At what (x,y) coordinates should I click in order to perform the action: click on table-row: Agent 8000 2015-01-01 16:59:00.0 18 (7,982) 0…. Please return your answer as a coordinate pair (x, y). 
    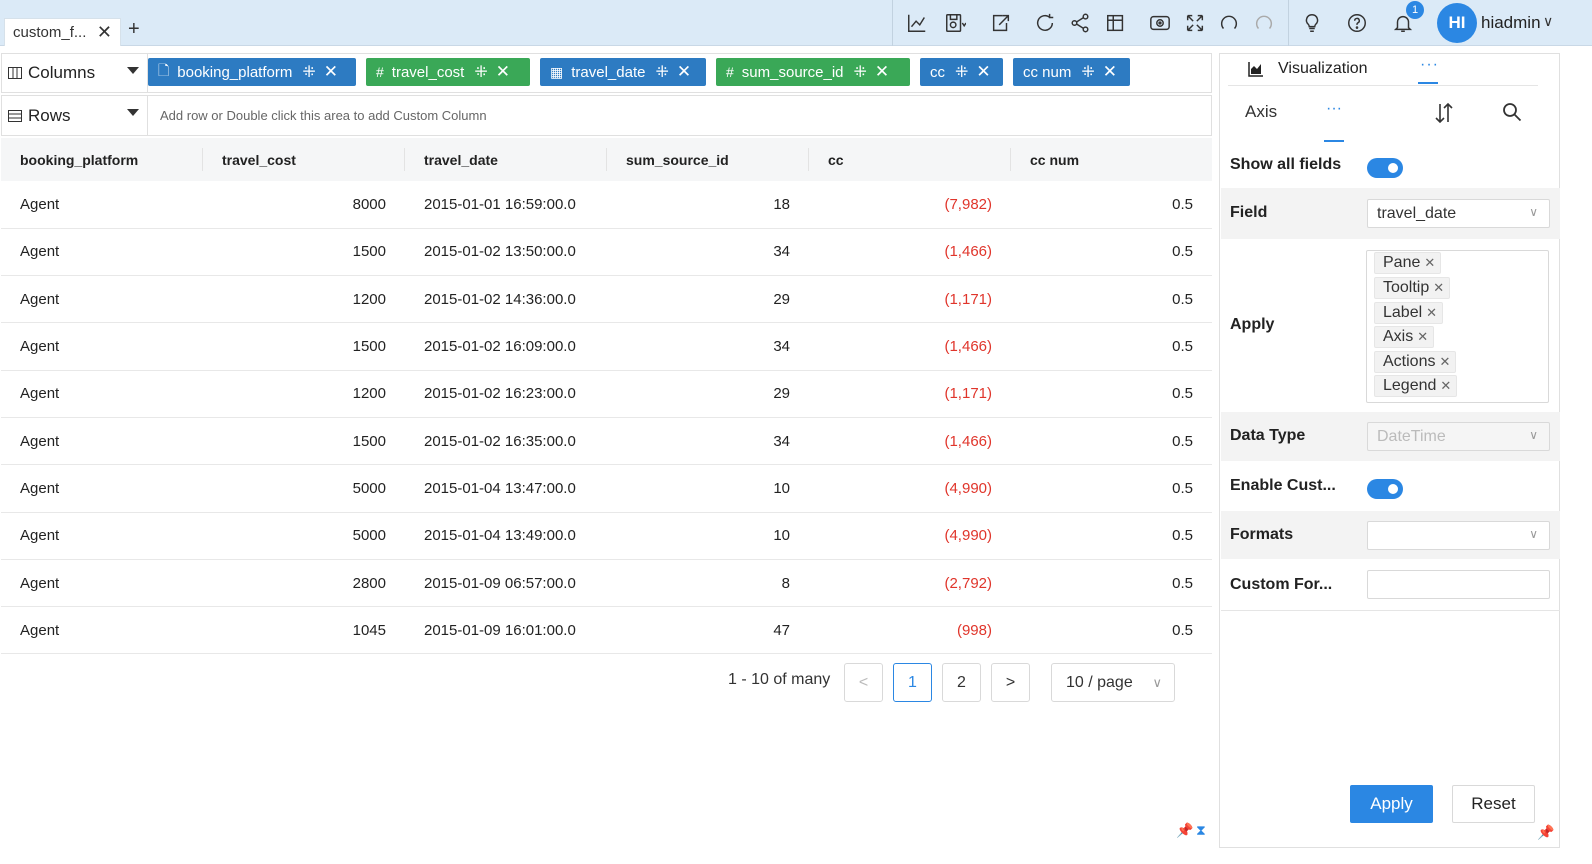
    Looking at the image, I should click on (606, 205).